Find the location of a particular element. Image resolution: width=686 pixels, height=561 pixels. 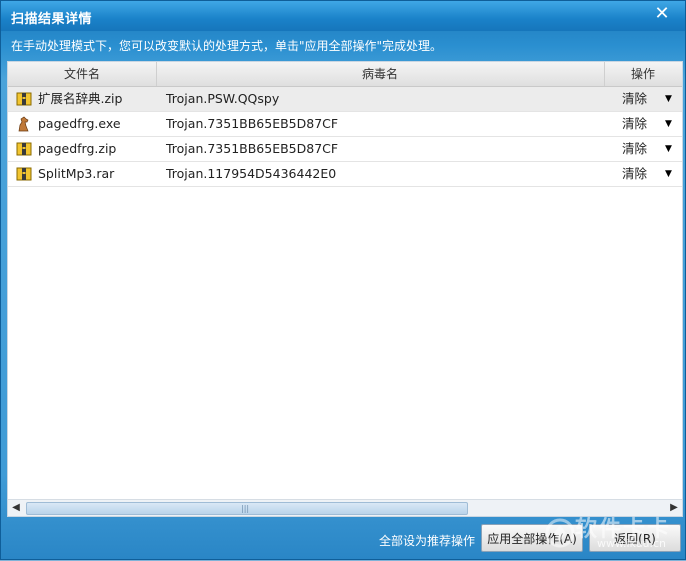

grip-icon: ||| is located at coordinates (245, 508).